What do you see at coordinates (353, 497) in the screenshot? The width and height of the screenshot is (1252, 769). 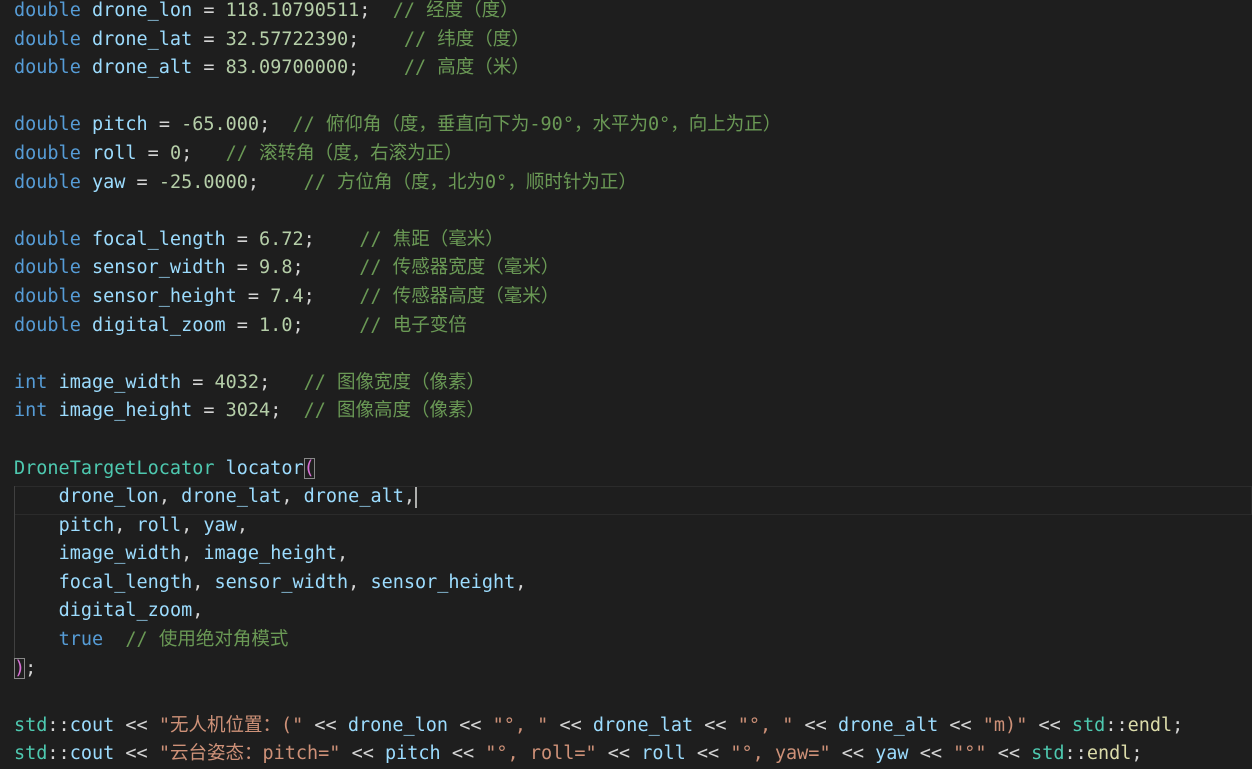 I see `argument: drone_alt` at bounding box center [353, 497].